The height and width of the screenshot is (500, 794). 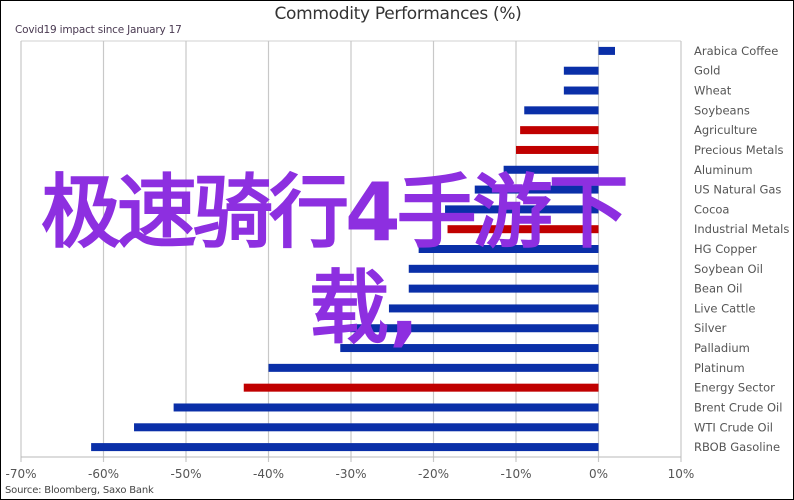 What do you see at coordinates (493, 308) in the screenshot?
I see `bar-live-cattle` at bounding box center [493, 308].